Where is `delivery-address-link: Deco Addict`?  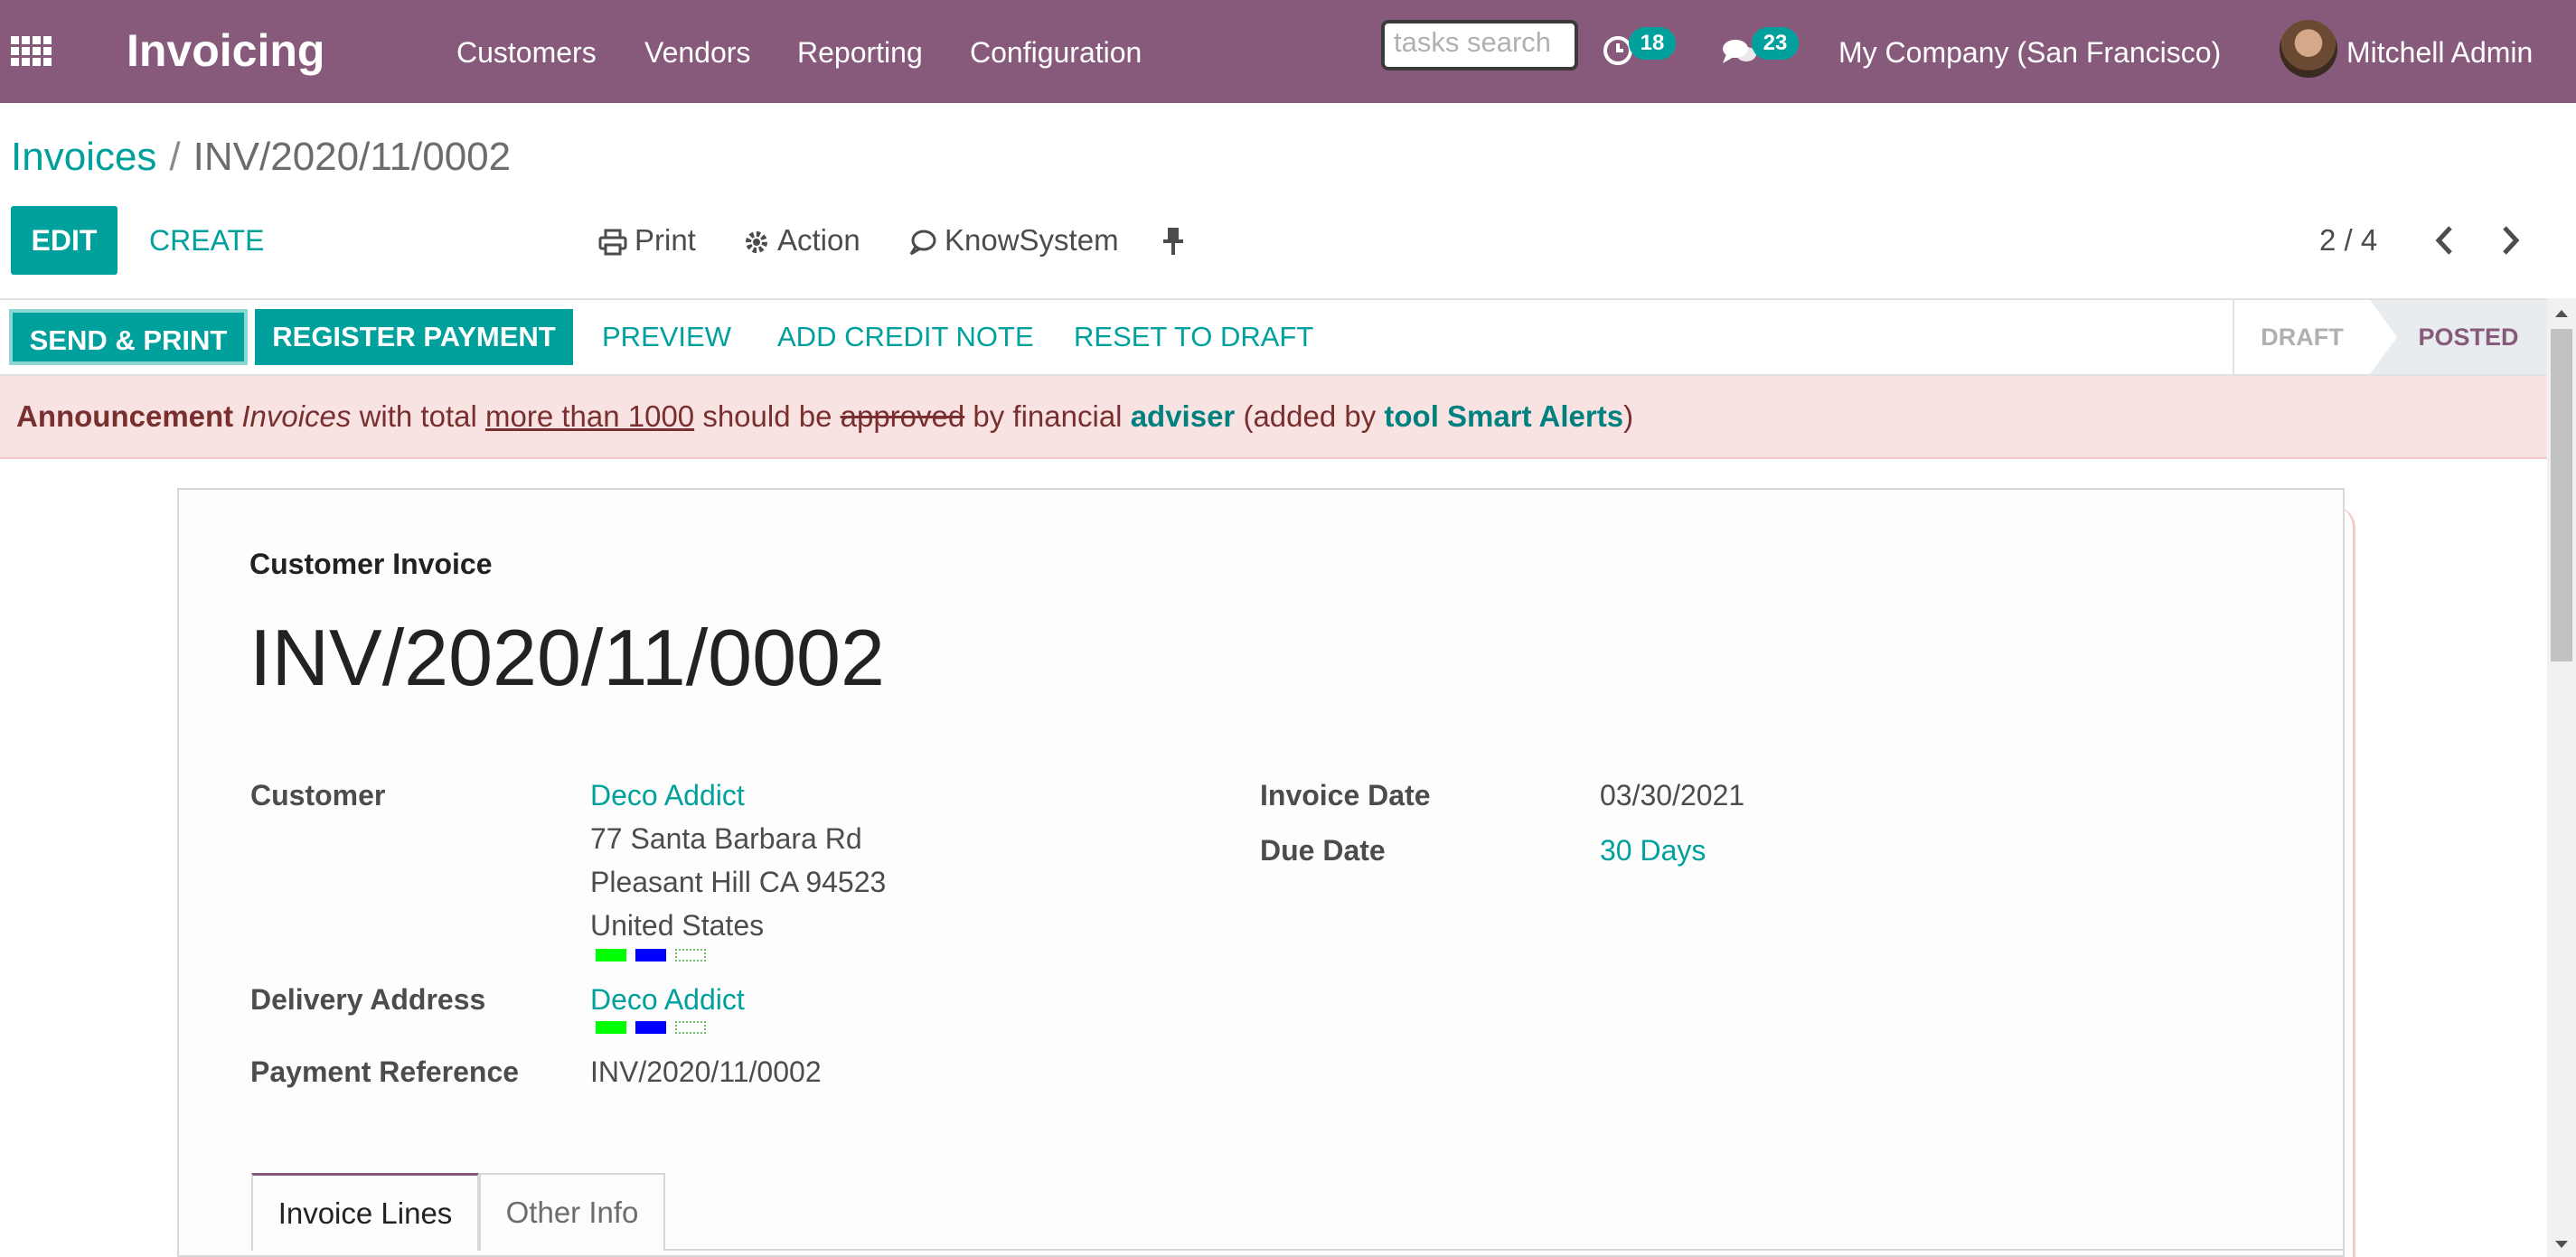 delivery-address-link: Deco Addict is located at coordinates (667, 1000).